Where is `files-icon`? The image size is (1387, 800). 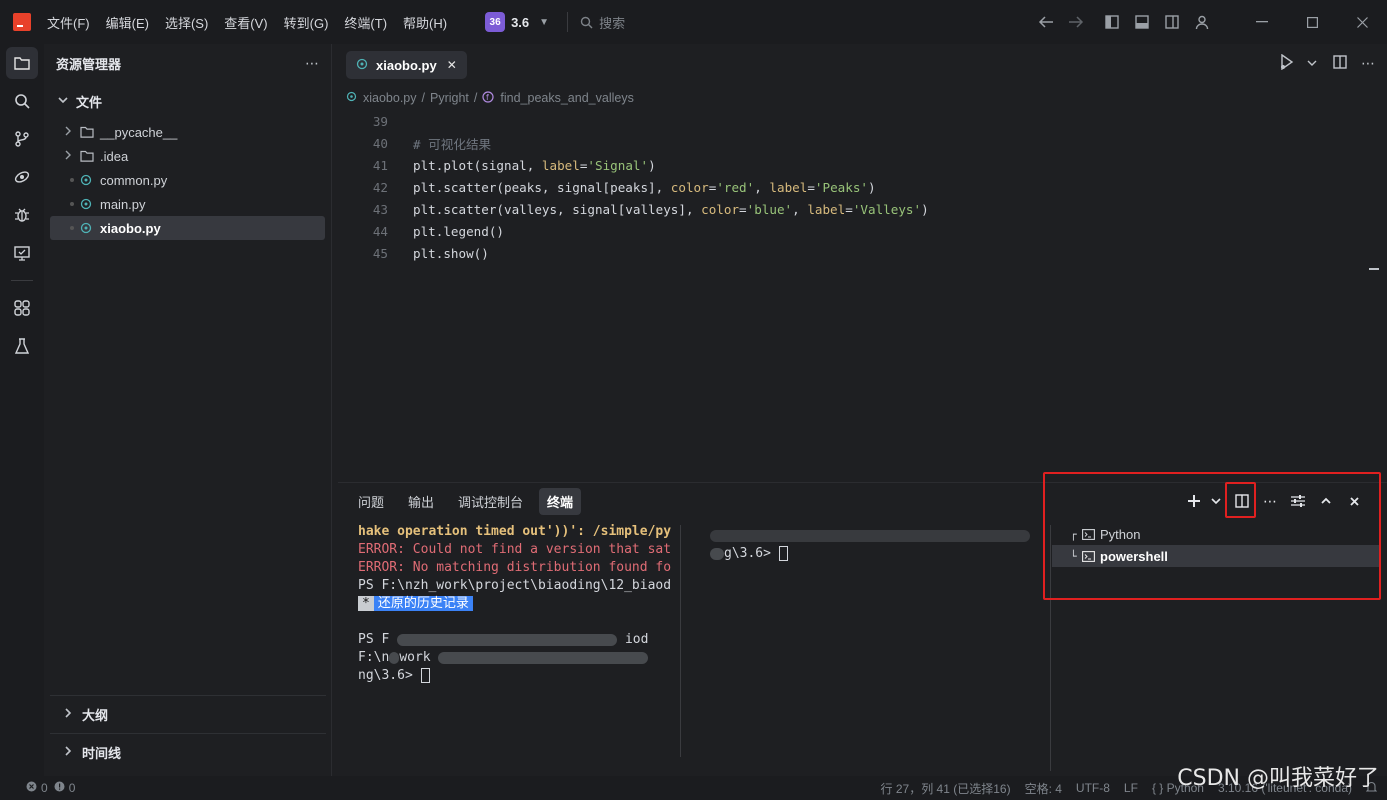
files-icon is located at coordinates (22, 63).